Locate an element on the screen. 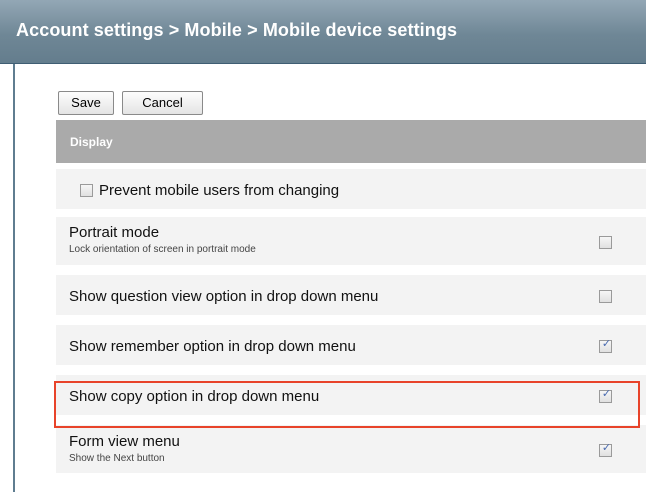  setting-row-remember-option: Show remember option in drop down menu ✓ is located at coordinates (351, 346).